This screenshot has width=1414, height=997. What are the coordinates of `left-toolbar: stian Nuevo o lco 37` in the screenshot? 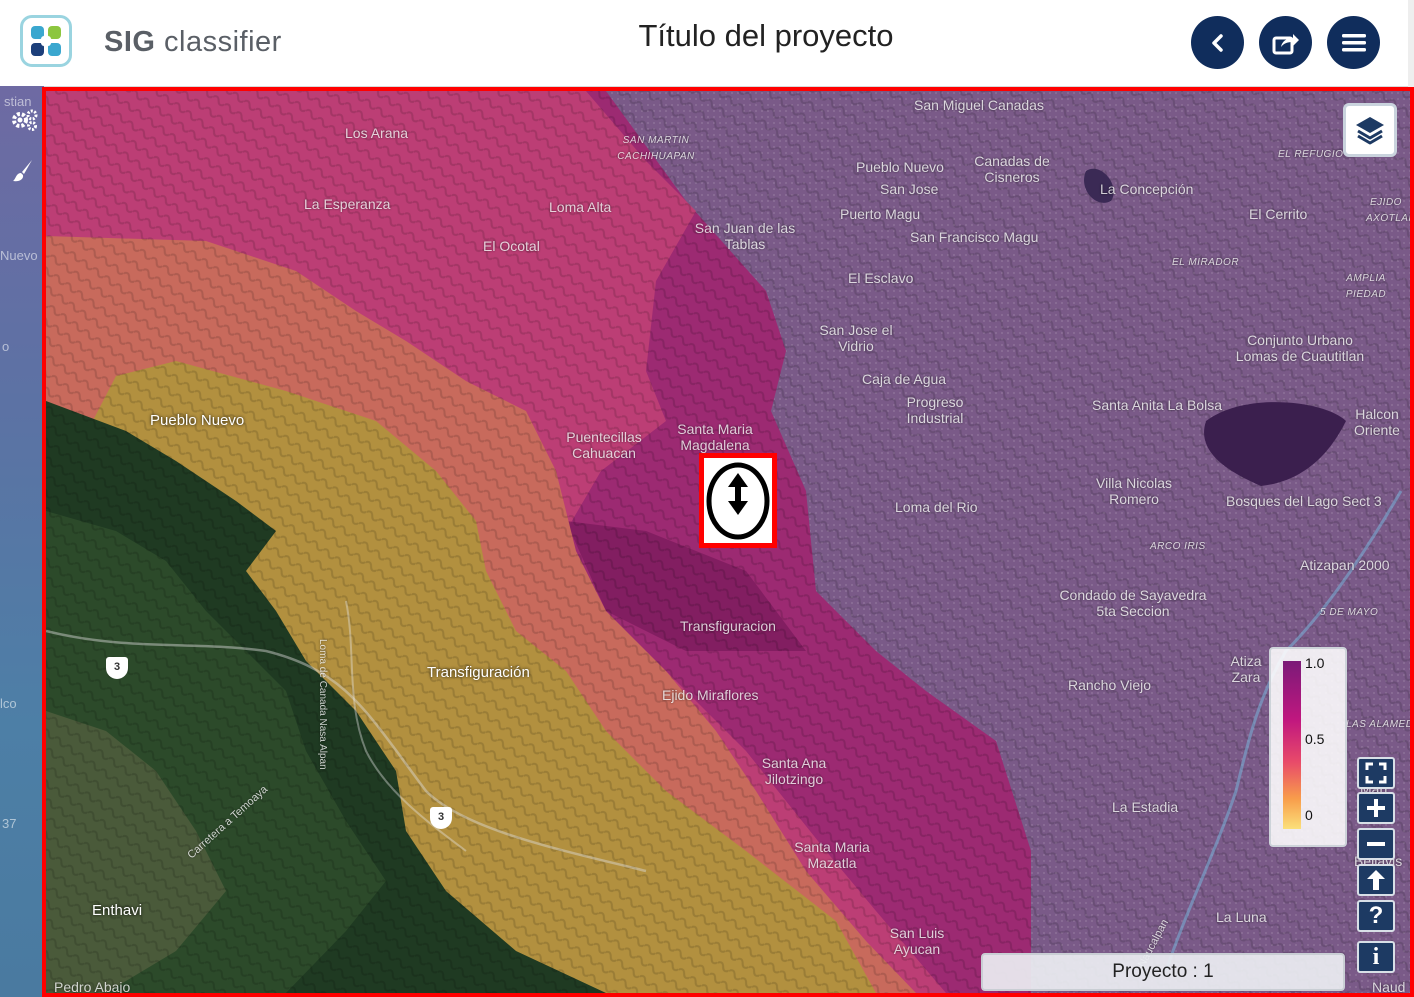 It's located at (22, 541).